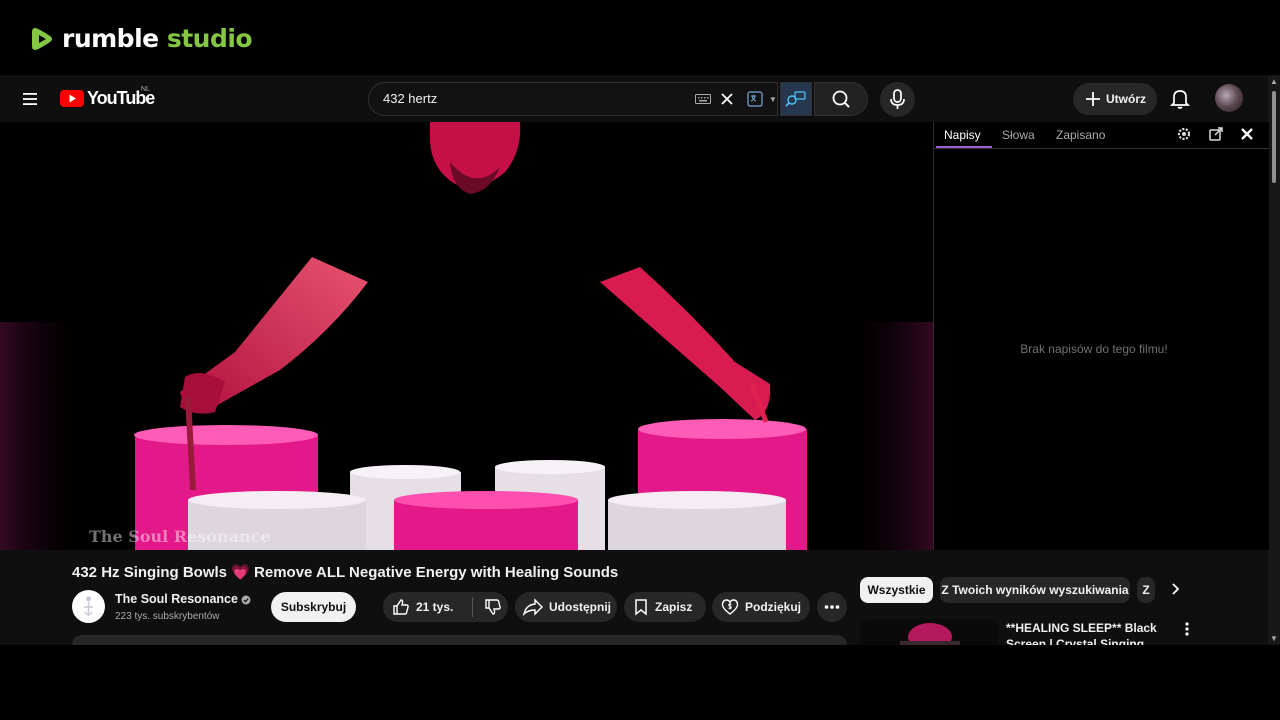 Image resolution: width=1280 pixels, height=720 pixels. Describe the element at coordinates (1126, 99) in the screenshot. I see `create-label: Utwórz` at that location.